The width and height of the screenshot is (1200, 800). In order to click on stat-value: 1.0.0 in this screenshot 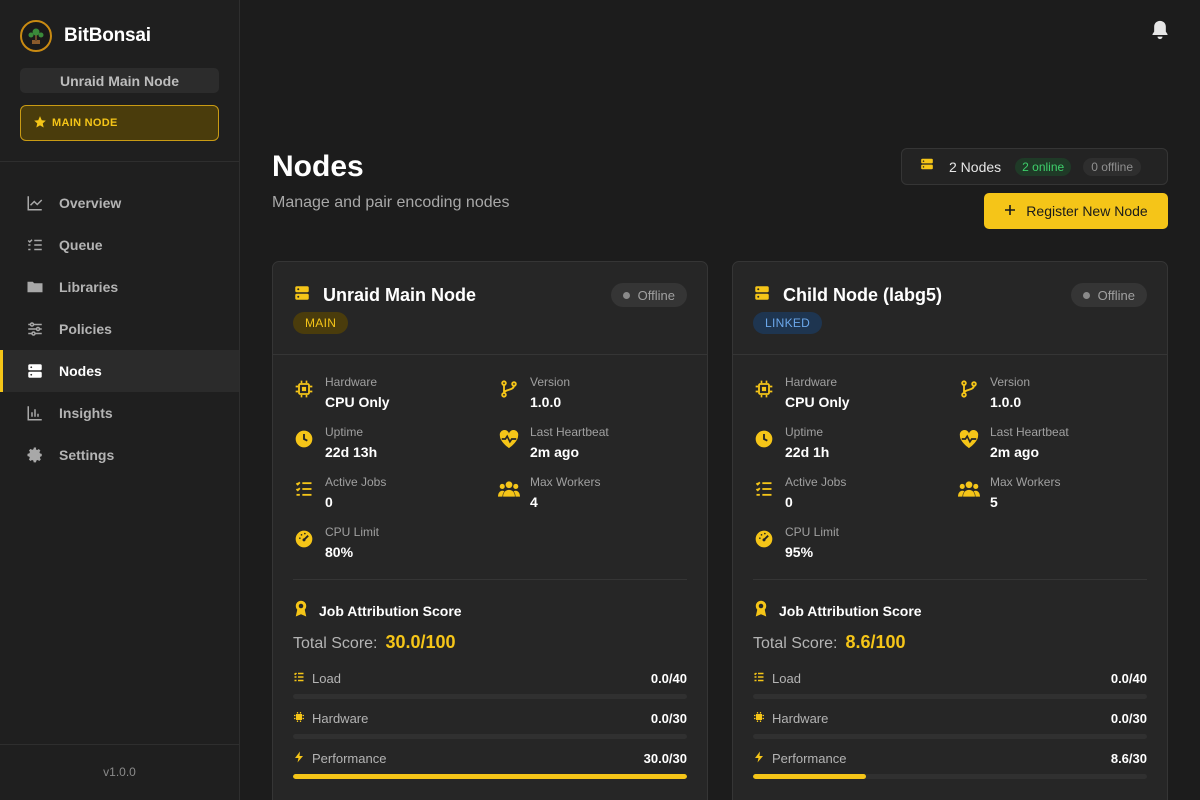, I will do `click(1006, 402)`.